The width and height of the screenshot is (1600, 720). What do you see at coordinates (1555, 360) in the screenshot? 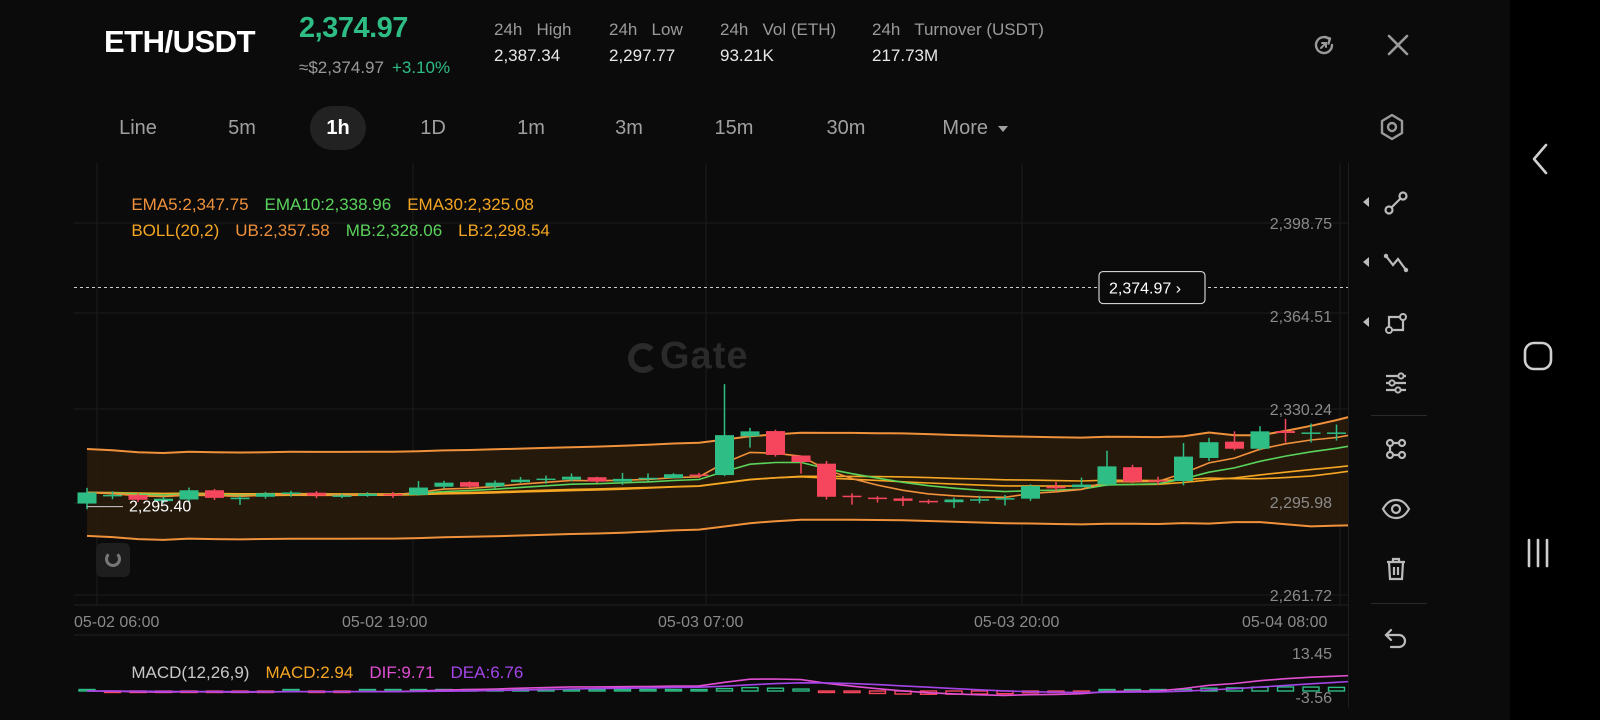
I see `system-navigation-bar` at bounding box center [1555, 360].